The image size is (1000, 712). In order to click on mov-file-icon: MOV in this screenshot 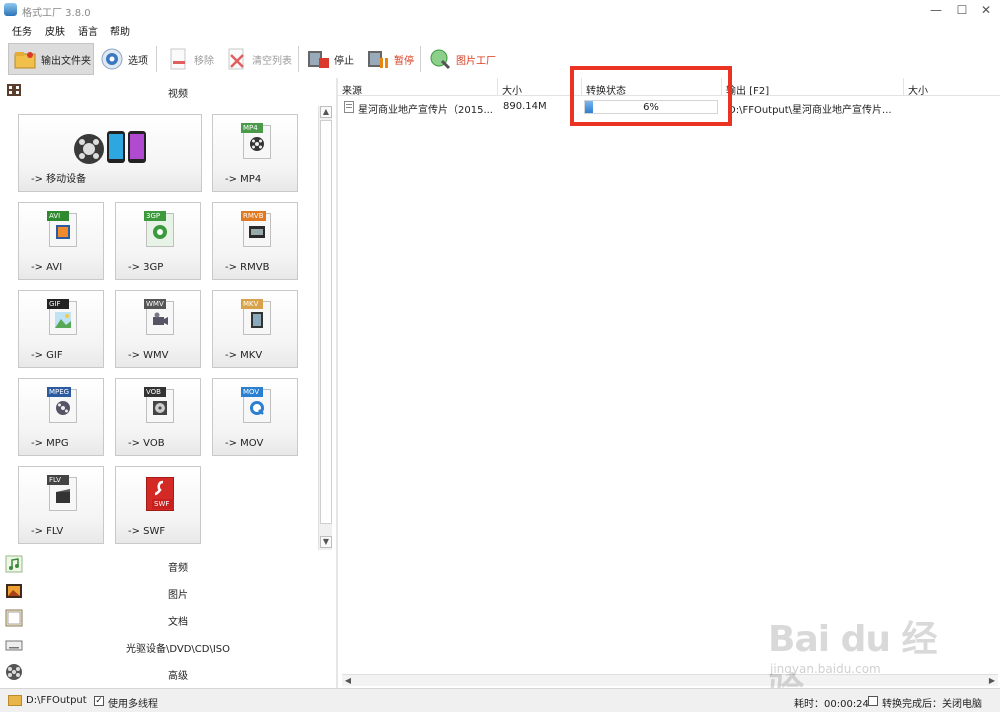, I will do `click(256, 405)`.